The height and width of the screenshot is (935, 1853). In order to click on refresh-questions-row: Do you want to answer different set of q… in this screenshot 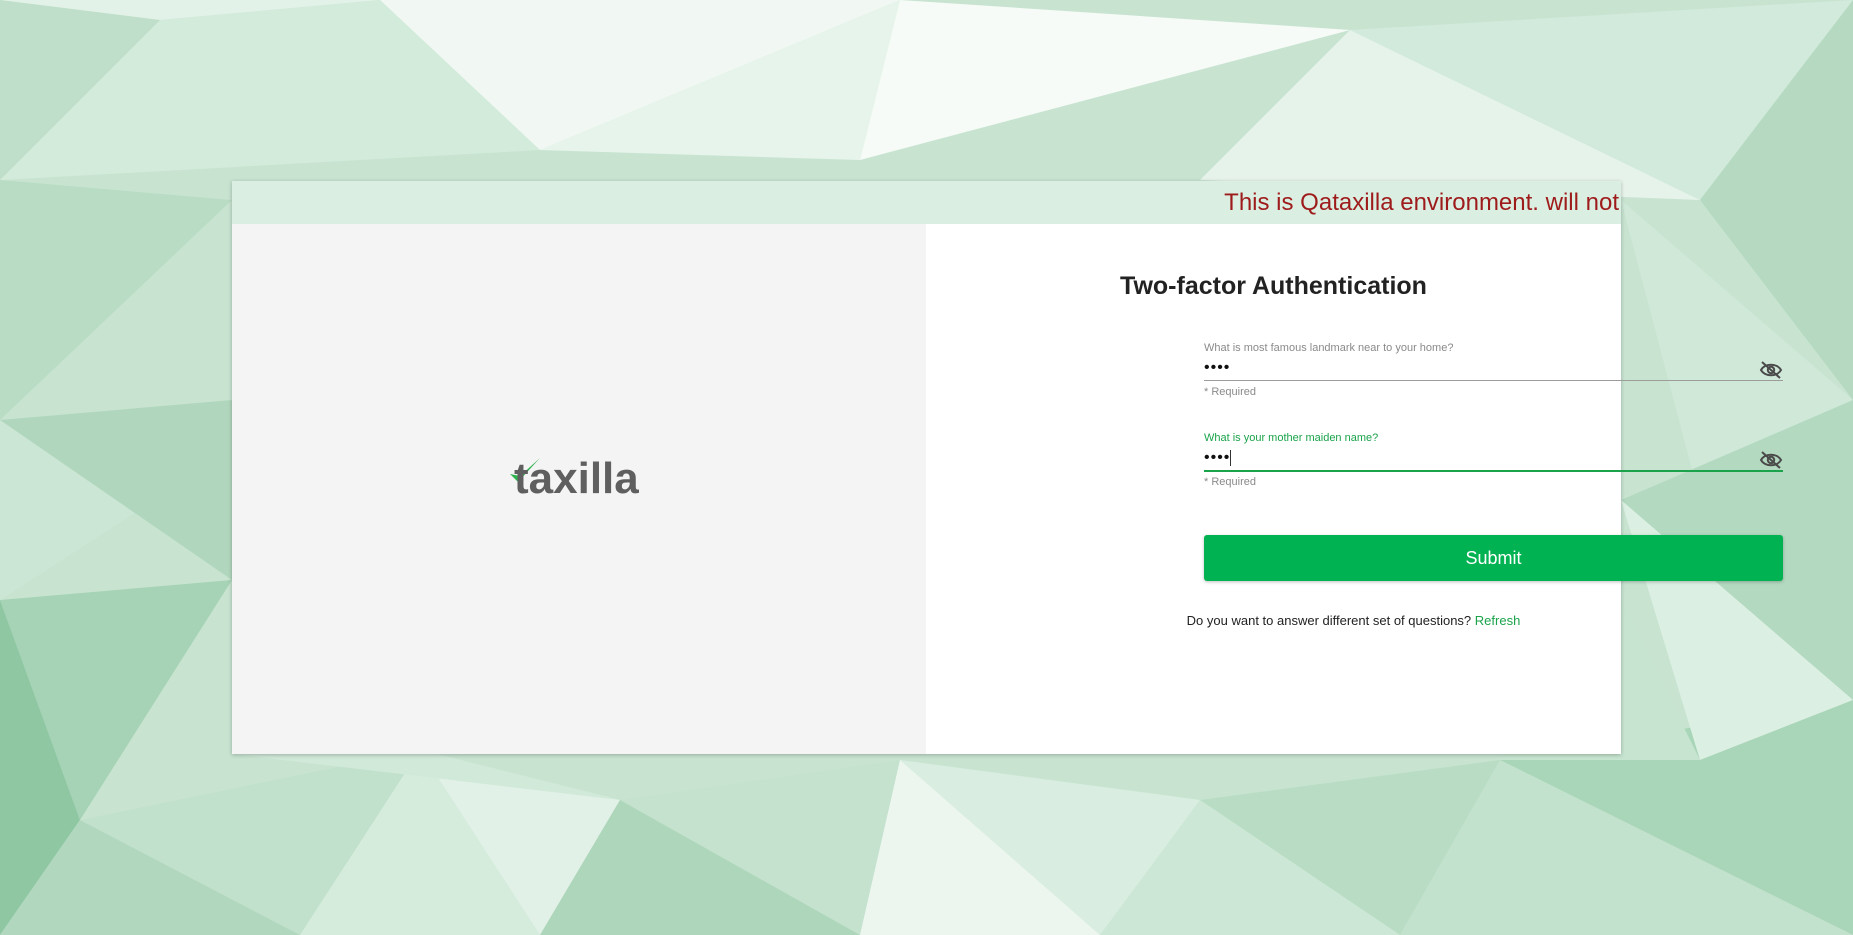, I will do `click(1273, 620)`.